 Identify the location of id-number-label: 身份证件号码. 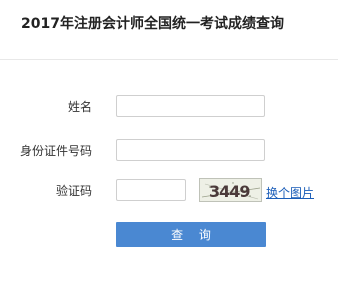
(55, 151).